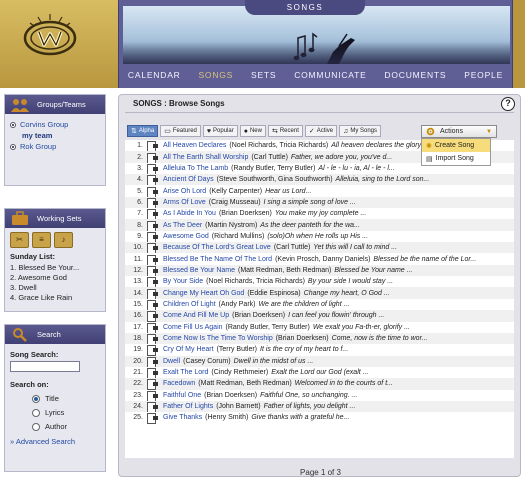 This screenshot has height=477, width=525. Describe the element at coordinates (182, 417) in the screenshot. I see `song-title-link: Give Thanks` at that location.